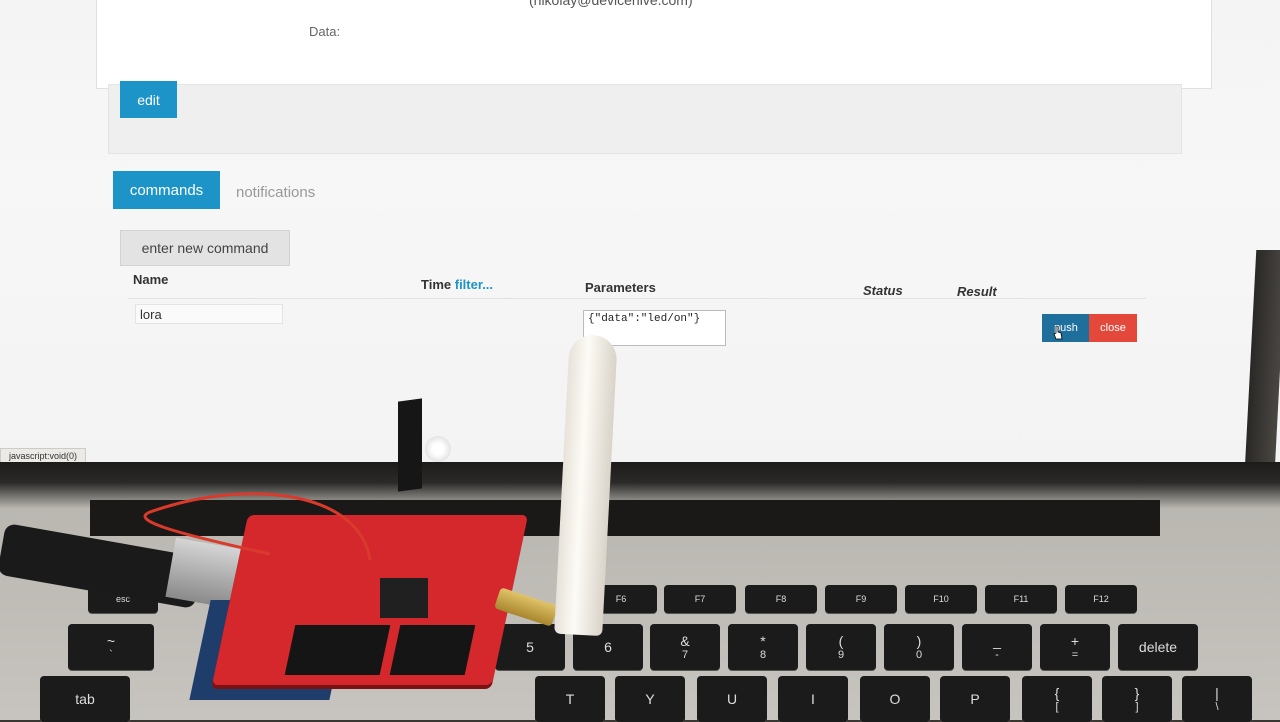 This screenshot has height=722, width=1280. Describe the element at coordinates (621, 599) in the screenshot. I see `key-label: F6` at that location.